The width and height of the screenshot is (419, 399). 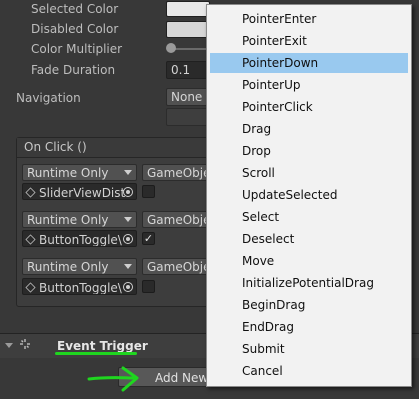 I want to click on selected-color-swatch, so click(x=188, y=9).